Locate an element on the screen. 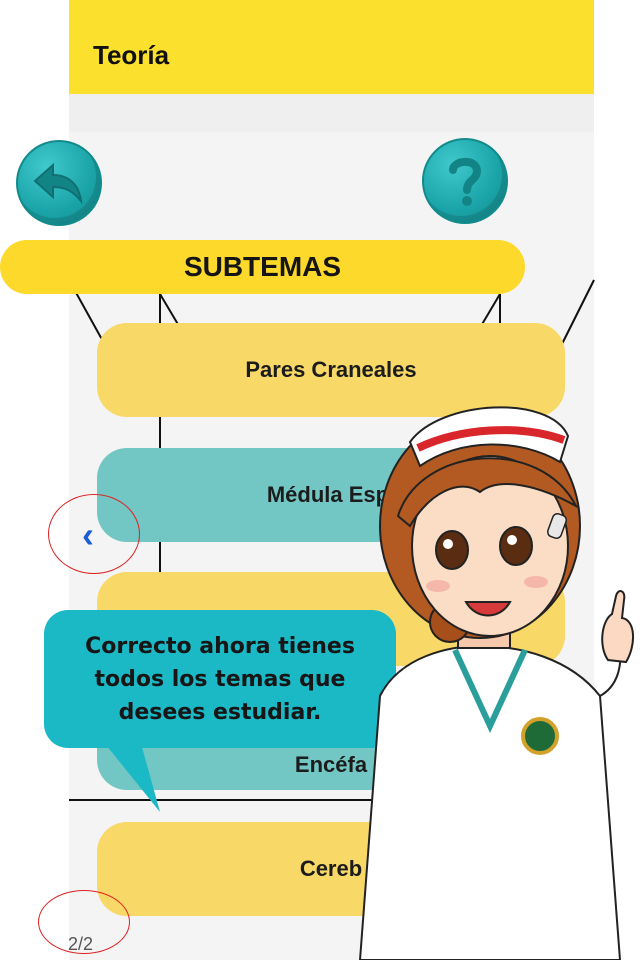 This screenshot has width=640, height=960. subtemas-banner: SUBTEMAS is located at coordinates (262, 267).